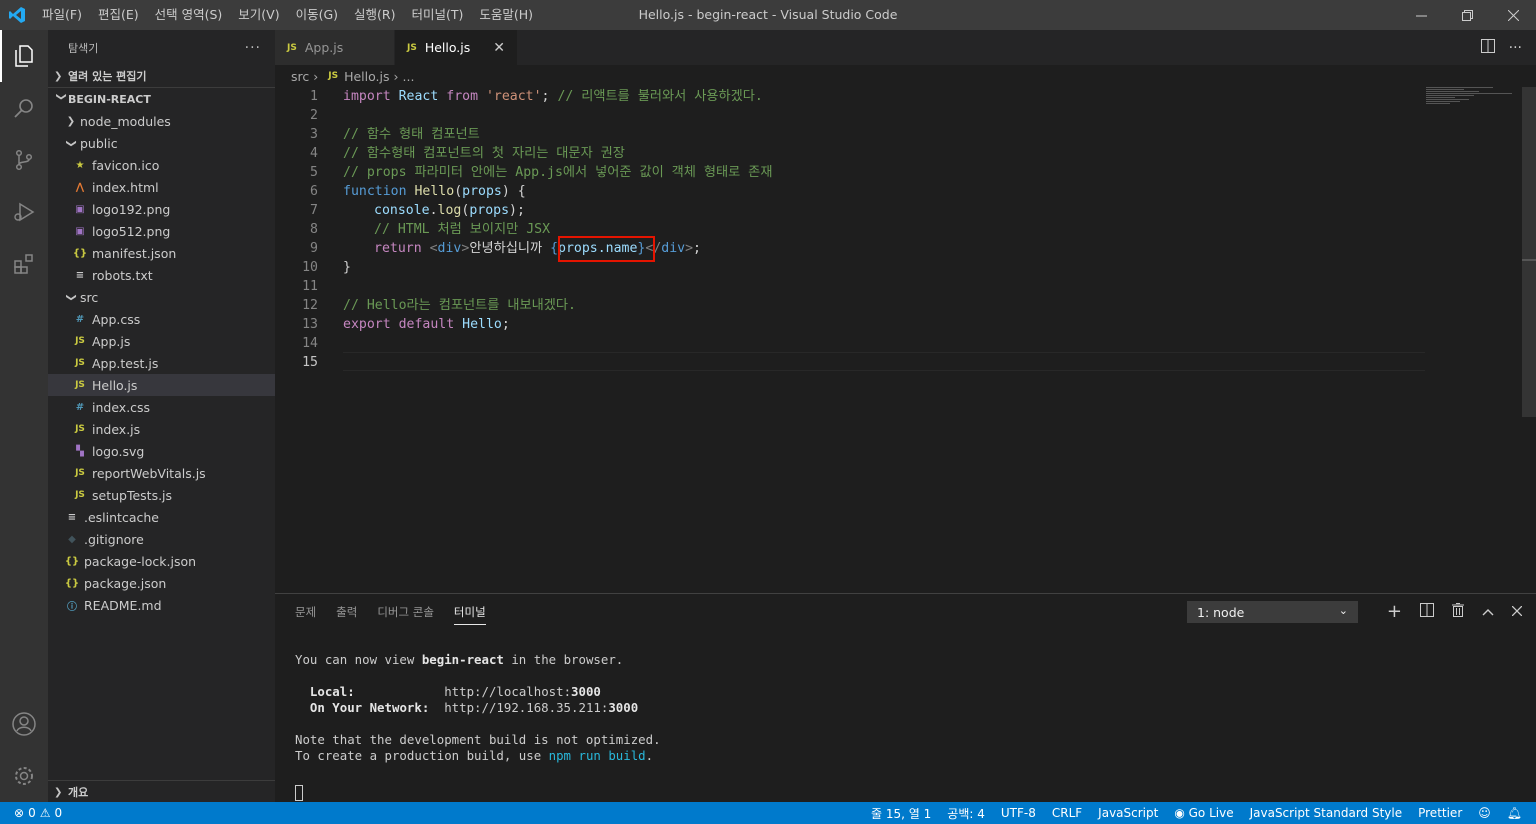 The image size is (1536, 824). I want to click on tree-file-readme-md: ⓘ README.md, so click(161, 605).